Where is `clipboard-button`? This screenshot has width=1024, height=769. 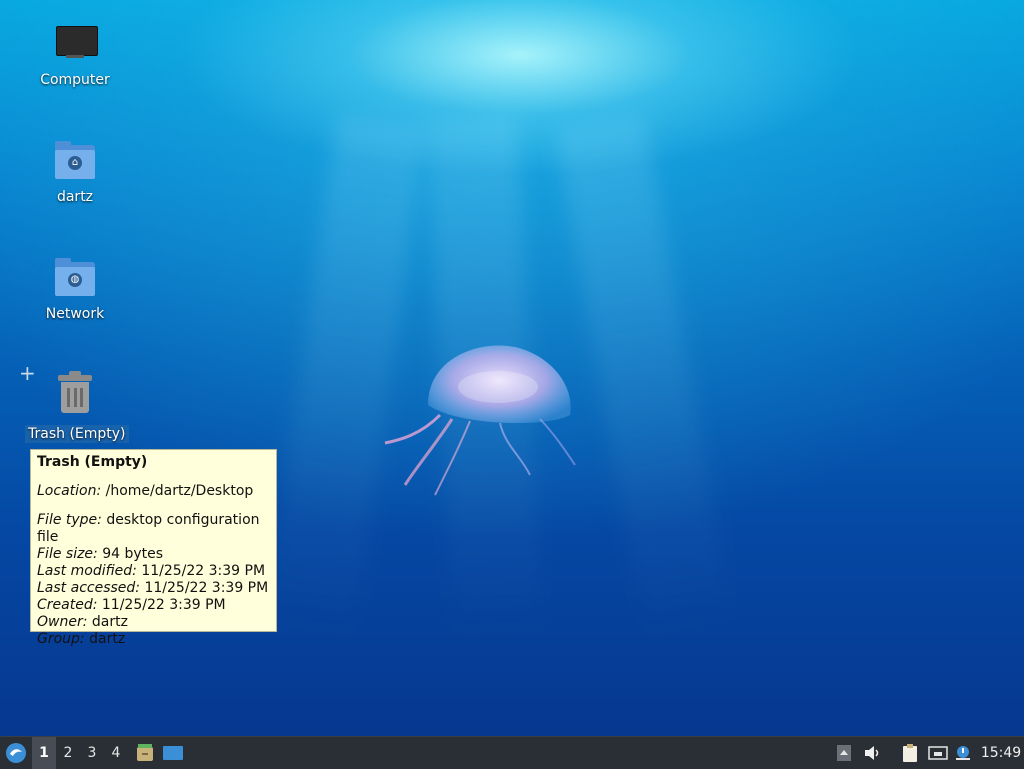
clipboard-button is located at coordinates (910, 753).